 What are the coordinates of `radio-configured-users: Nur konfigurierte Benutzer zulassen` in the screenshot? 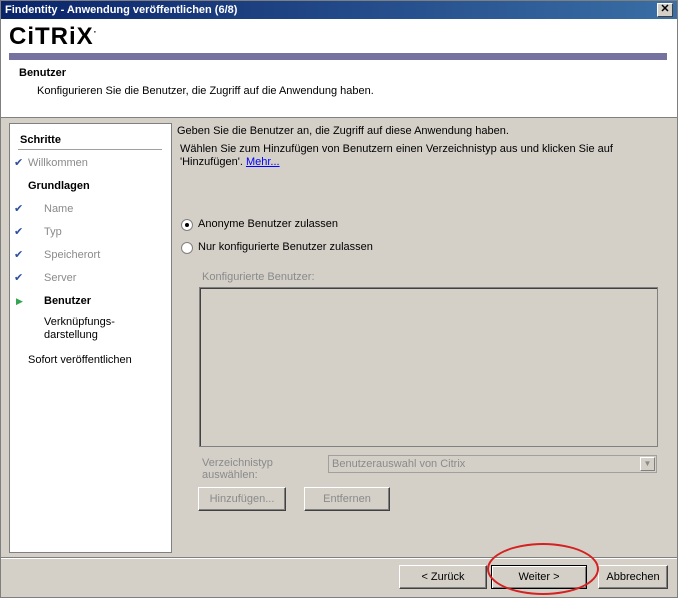 It's located at (331, 249).